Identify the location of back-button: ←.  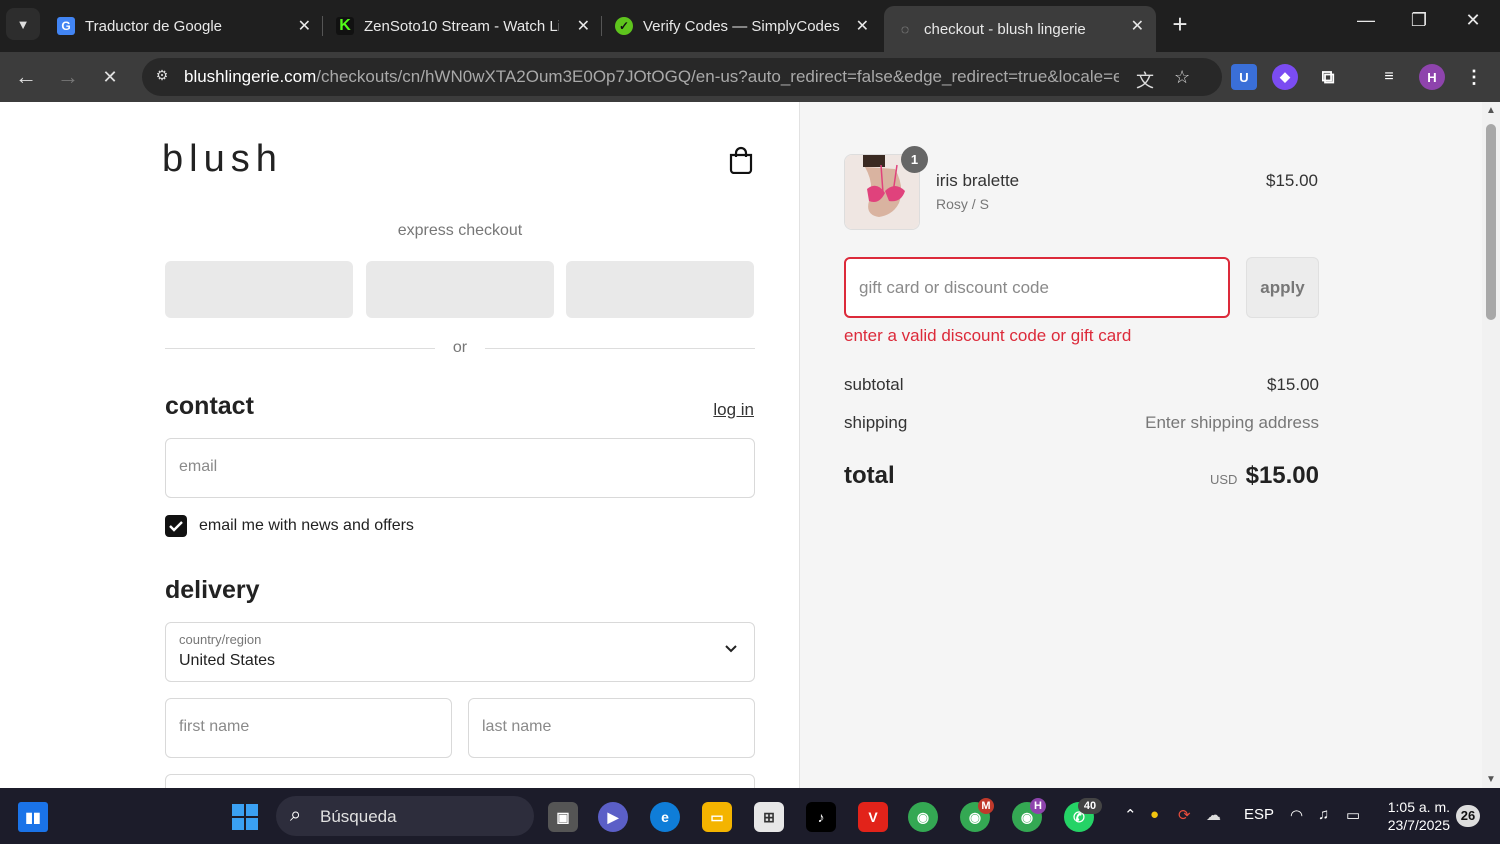
(26, 77).